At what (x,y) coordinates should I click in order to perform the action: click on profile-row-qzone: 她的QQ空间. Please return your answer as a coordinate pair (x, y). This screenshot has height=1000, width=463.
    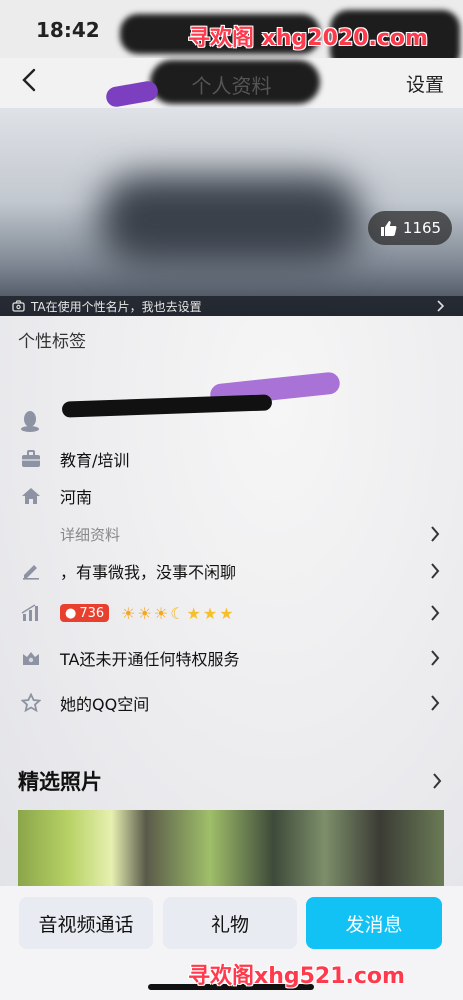
    Looking at the image, I should click on (231, 703).